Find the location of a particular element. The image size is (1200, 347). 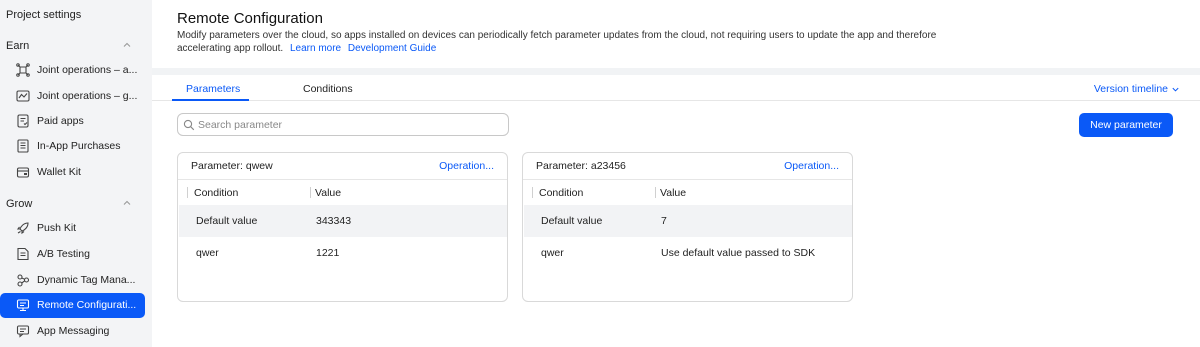

sidebar-item-paid-apps: Paid apps is located at coordinates (72, 121).